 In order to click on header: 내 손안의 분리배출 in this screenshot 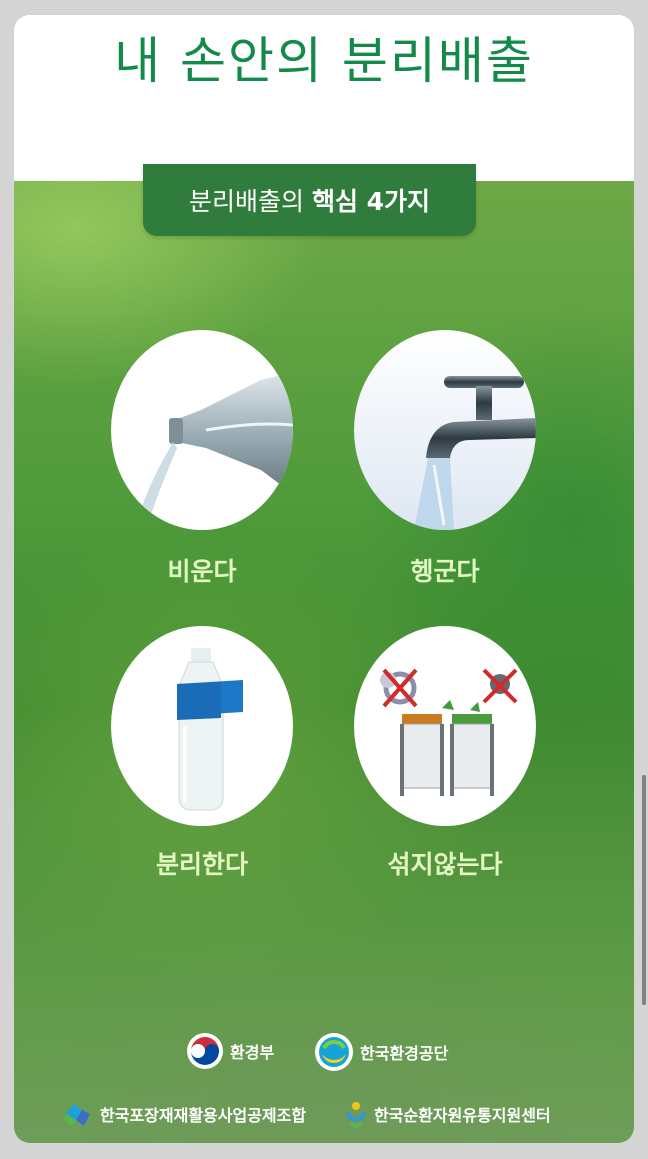, I will do `click(324, 98)`.